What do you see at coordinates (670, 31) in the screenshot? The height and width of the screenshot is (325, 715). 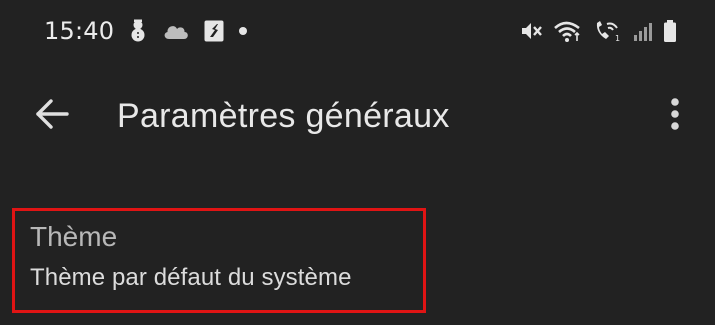 I see `battery-icon` at bounding box center [670, 31].